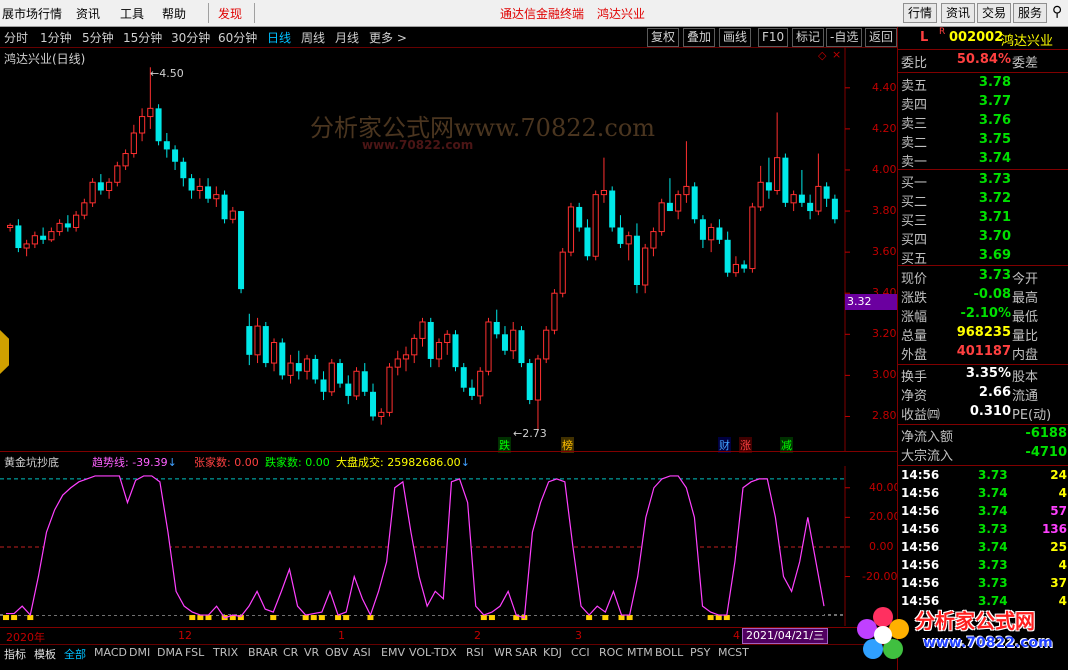  I want to click on menu-news: 资讯, so click(88, 13).